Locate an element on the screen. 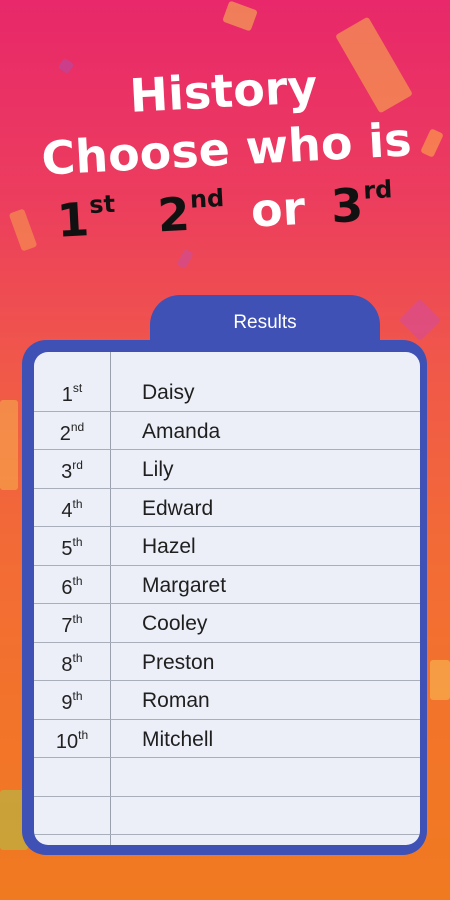 The width and height of the screenshot is (450, 900). rank-label: 3rd is located at coordinates (72, 470).